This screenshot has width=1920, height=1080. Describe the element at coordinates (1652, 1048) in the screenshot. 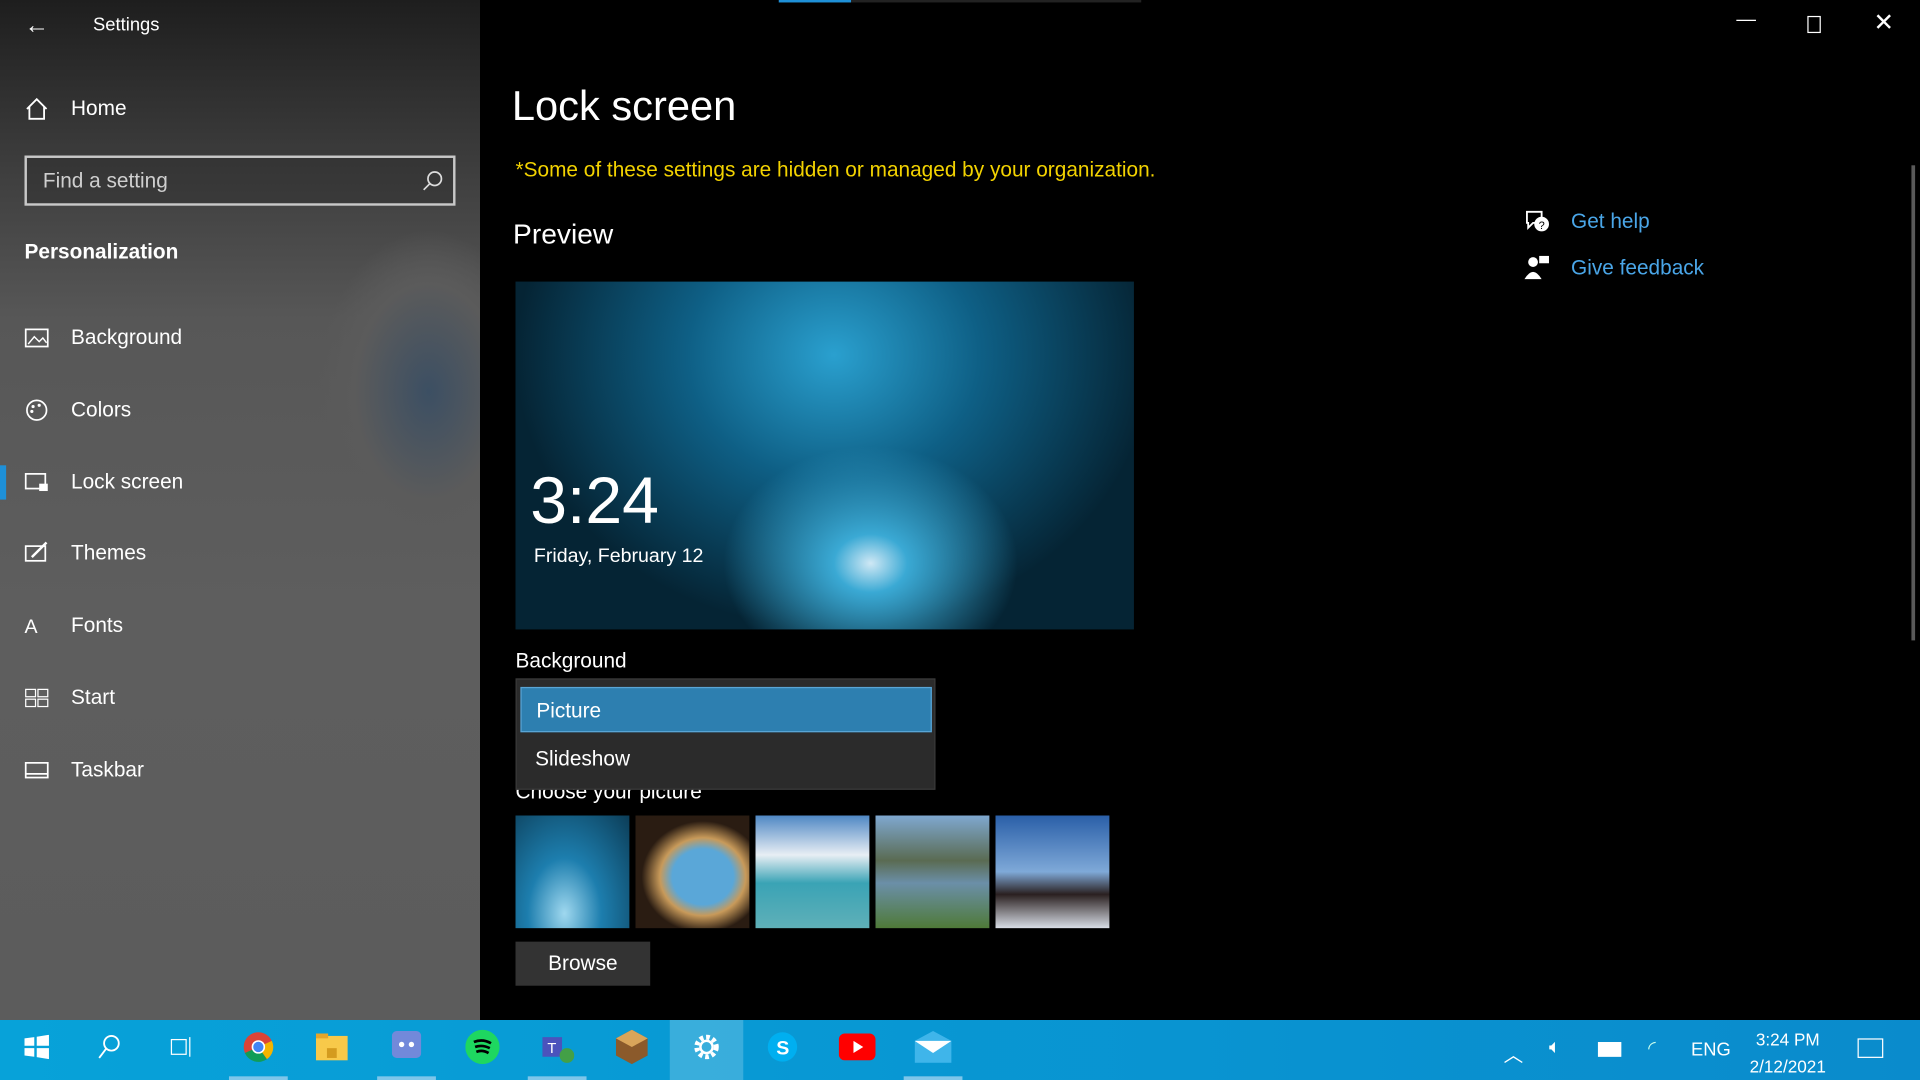

I see `wifi-icon: ◜` at that location.